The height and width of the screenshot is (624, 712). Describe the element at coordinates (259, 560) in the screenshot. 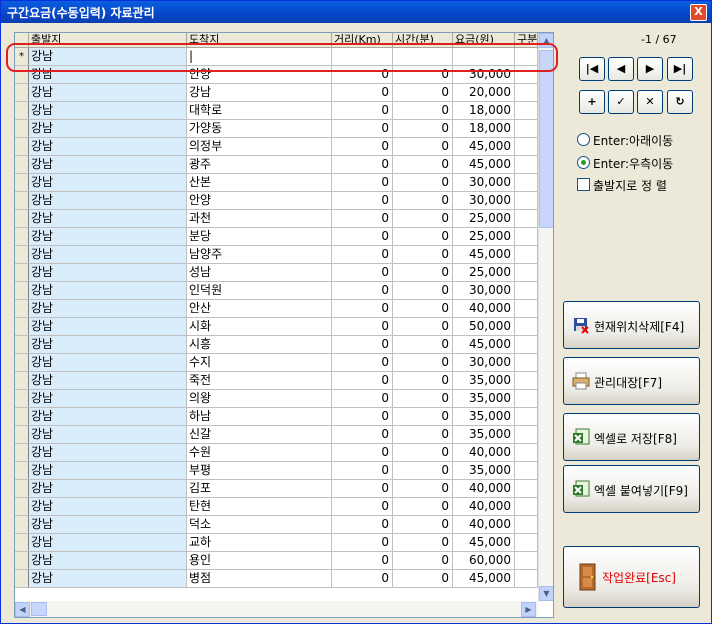

I see `destination-cell: 용인` at that location.